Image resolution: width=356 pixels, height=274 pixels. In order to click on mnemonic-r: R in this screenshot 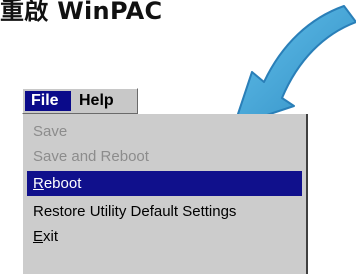, I will do `click(38, 183)`.